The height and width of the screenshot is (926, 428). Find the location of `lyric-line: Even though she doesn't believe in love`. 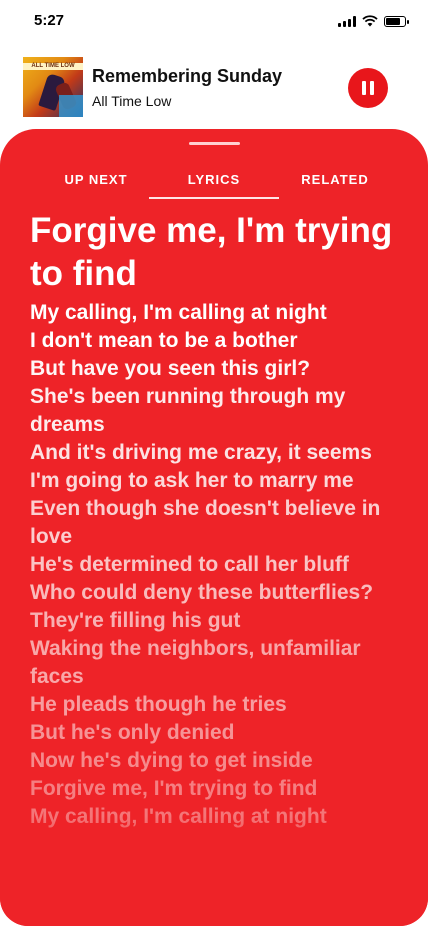

lyric-line: Even though she doesn't believe in love is located at coordinates (205, 522).